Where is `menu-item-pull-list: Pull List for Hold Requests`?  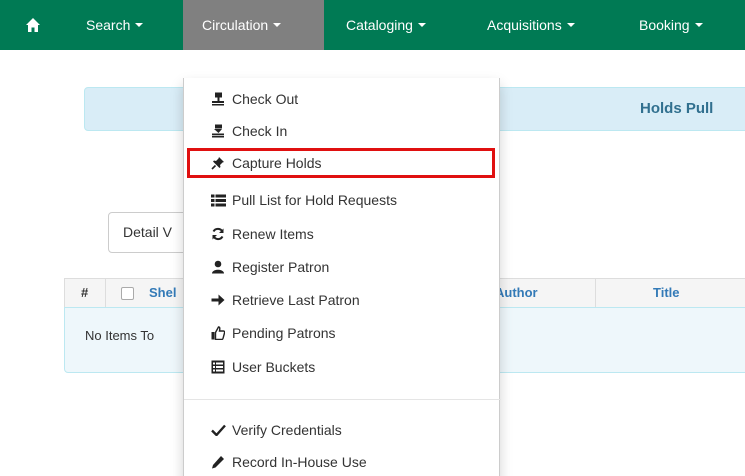
menu-item-pull-list: Pull List for Hold Requests is located at coordinates (342, 200).